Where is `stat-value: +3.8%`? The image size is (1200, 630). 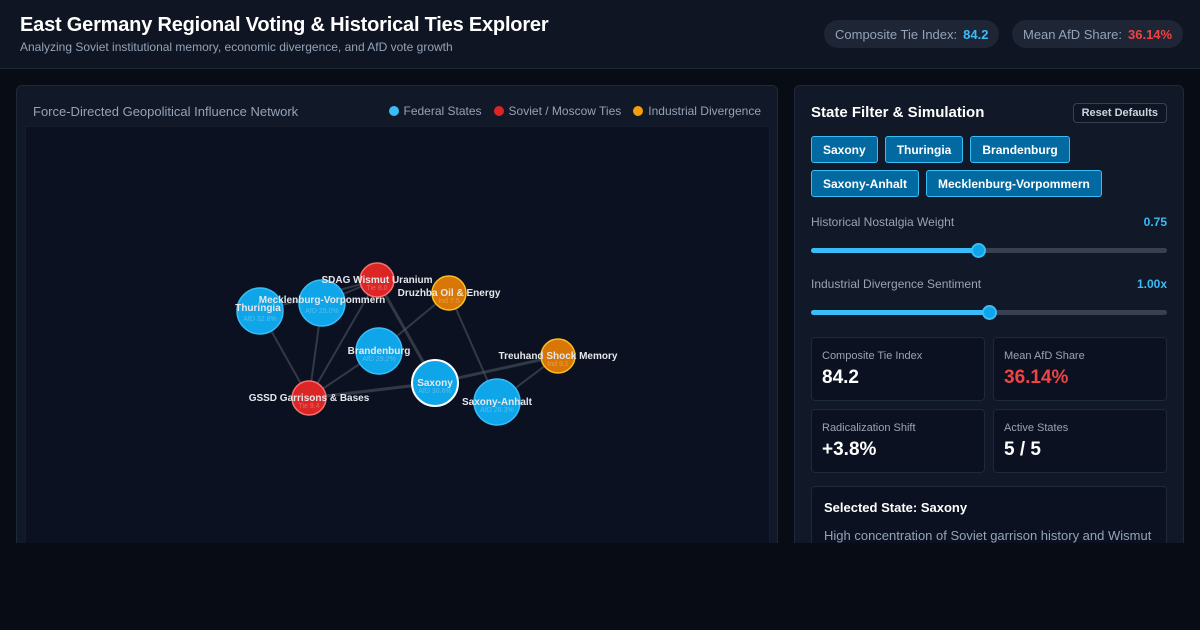 stat-value: +3.8% is located at coordinates (849, 449).